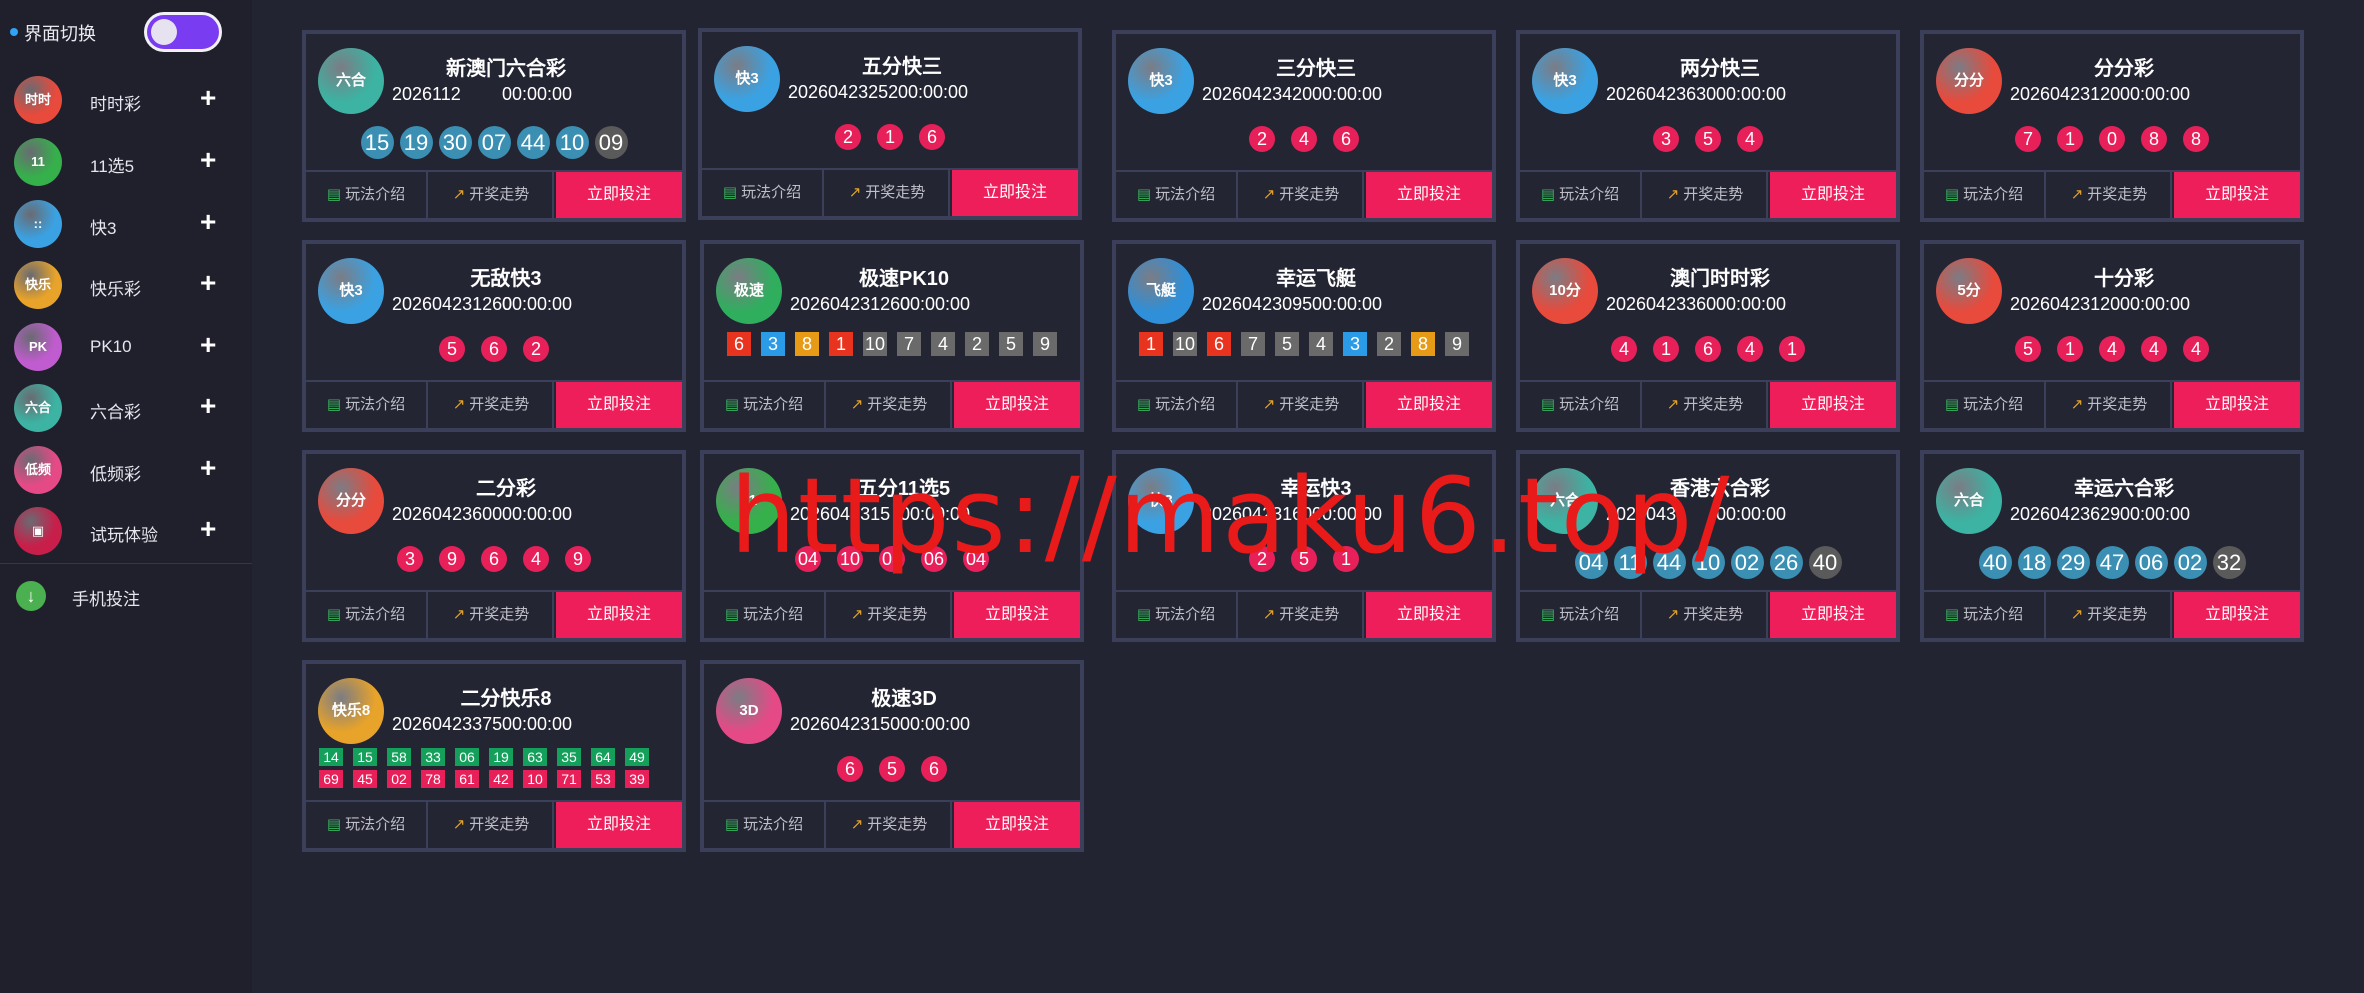 This screenshot has height=993, width=2364. Describe the element at coordinates (843, 92) in the screenshot. I see `period-number: 20260423252` at that location.